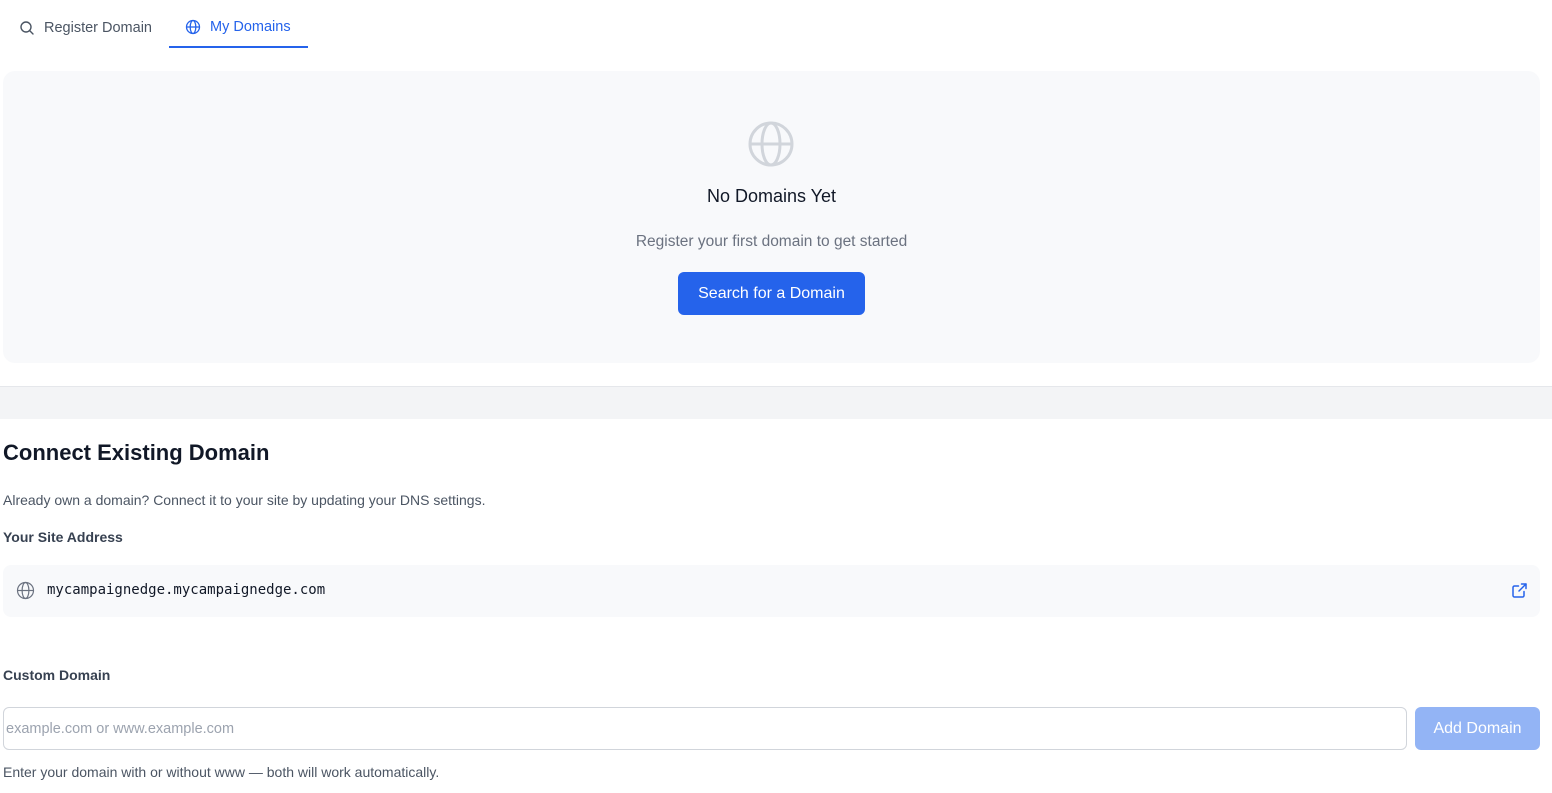  I want to click on external-link-icon, so click(1519, 590).